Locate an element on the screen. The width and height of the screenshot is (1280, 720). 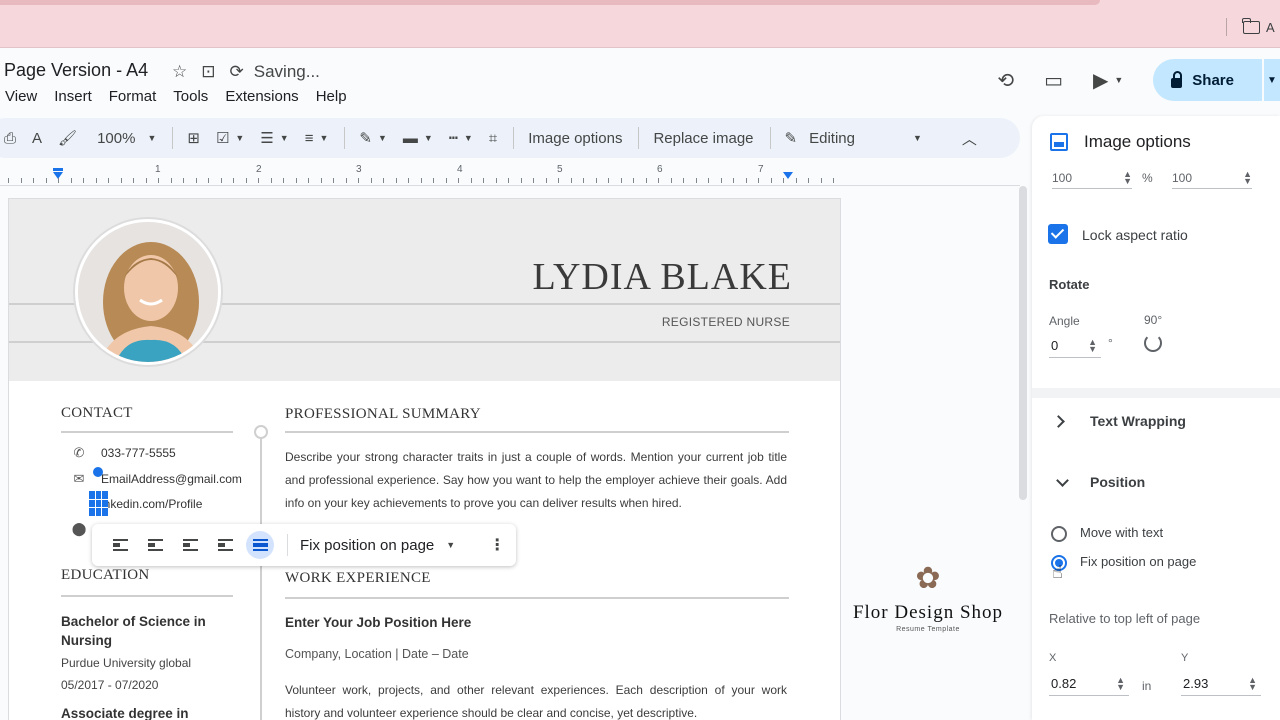
in-front-of-text-button is located at coordinates (260, 545).